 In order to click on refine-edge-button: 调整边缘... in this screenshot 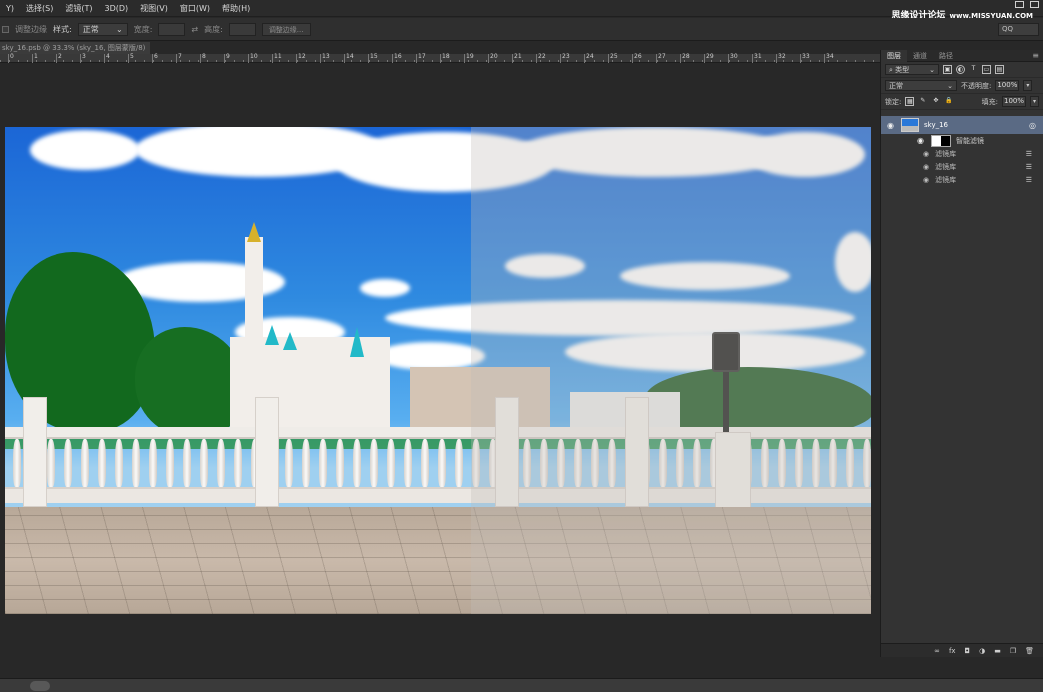, I will do `click(286, 29)`.